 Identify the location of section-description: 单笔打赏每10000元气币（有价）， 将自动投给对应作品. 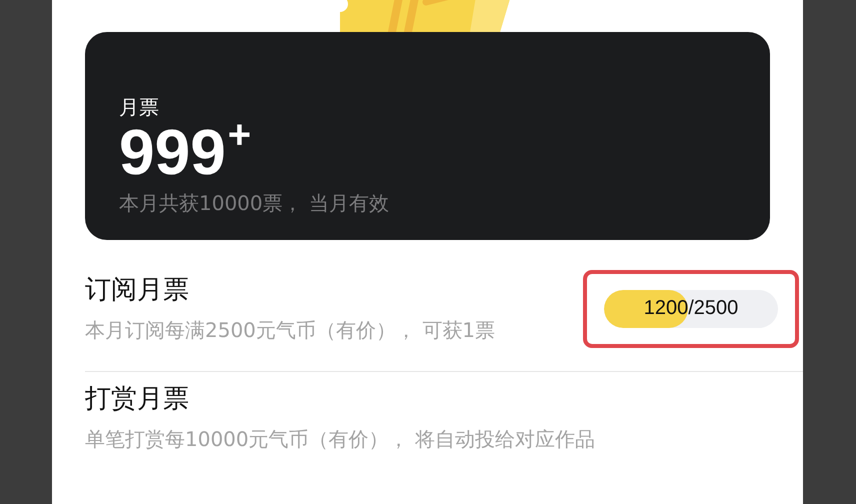
(340, 439).